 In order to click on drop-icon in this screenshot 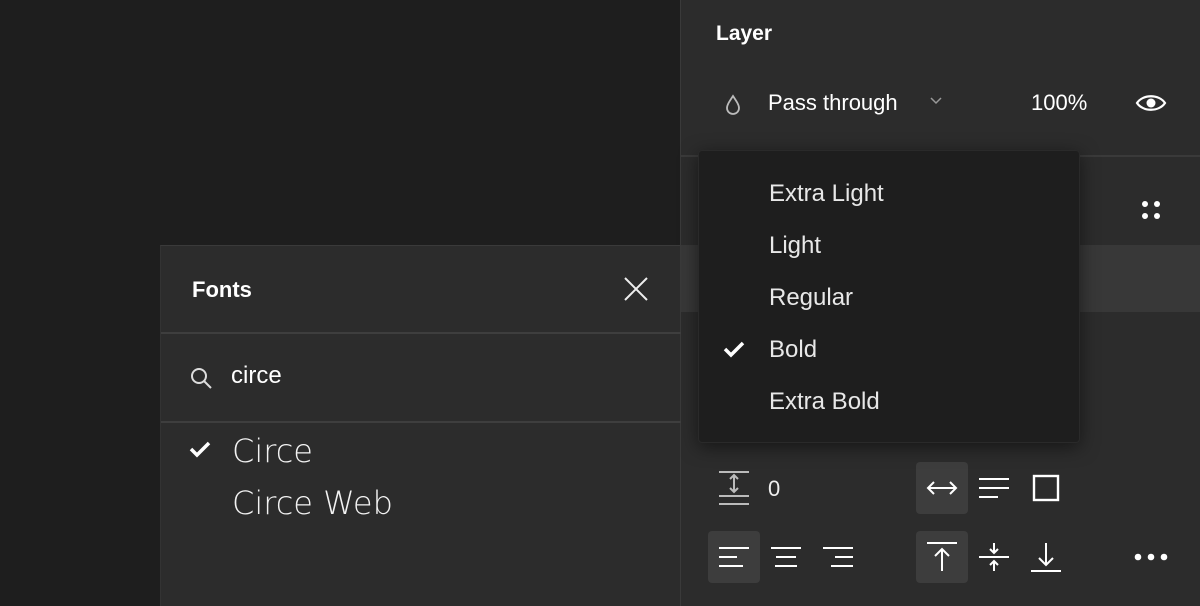, I will do `click(733, 104)`.